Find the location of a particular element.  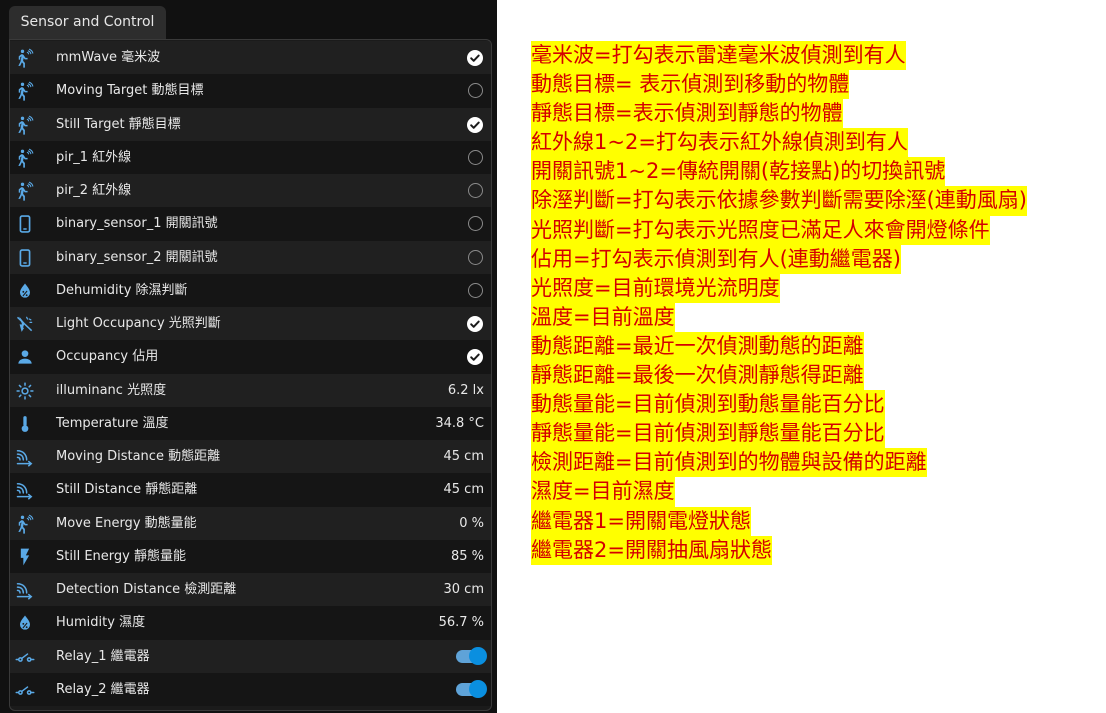

entity-label: binary_sensor_1 開關訊號 is located at coordinates (137, 224).